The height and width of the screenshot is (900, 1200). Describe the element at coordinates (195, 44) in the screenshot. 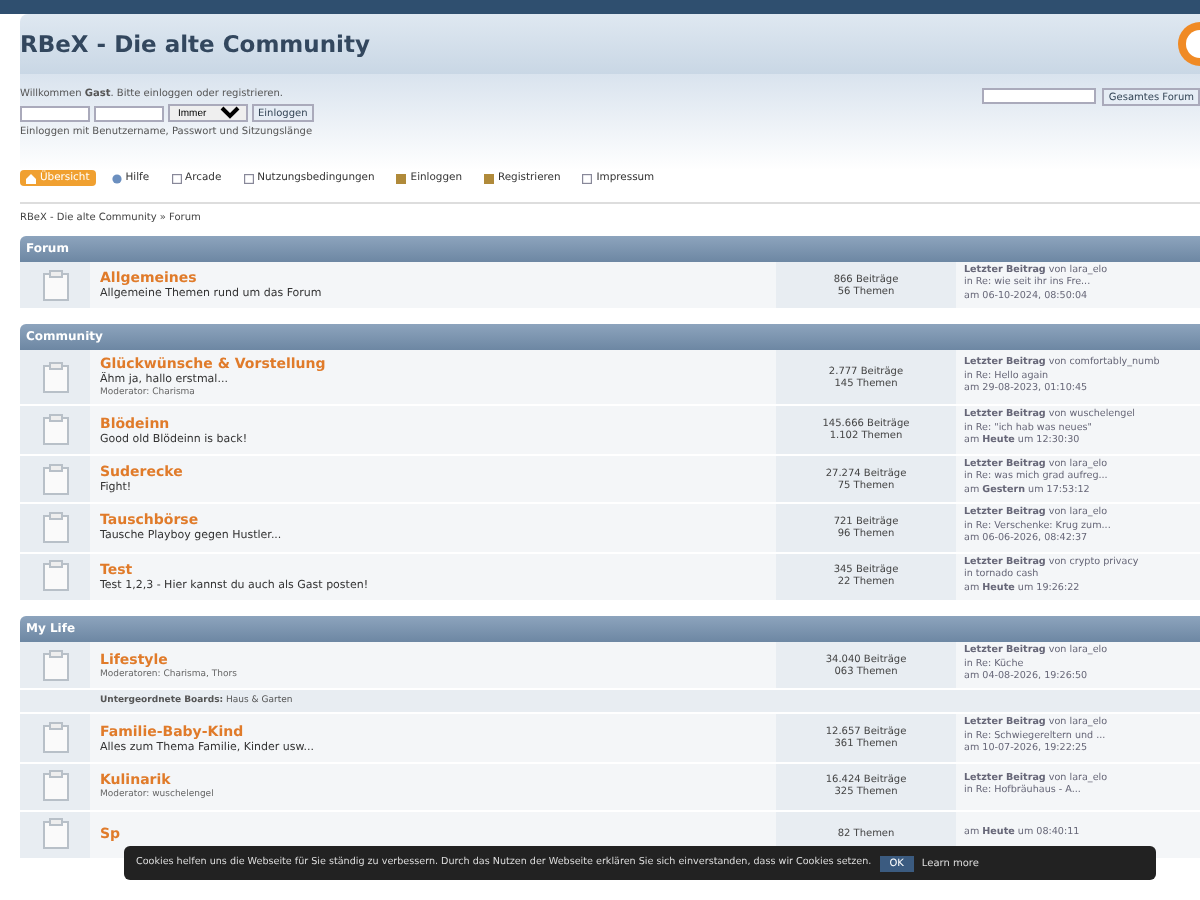

I see `site-title: RBeX - Die alte Community` at that location.